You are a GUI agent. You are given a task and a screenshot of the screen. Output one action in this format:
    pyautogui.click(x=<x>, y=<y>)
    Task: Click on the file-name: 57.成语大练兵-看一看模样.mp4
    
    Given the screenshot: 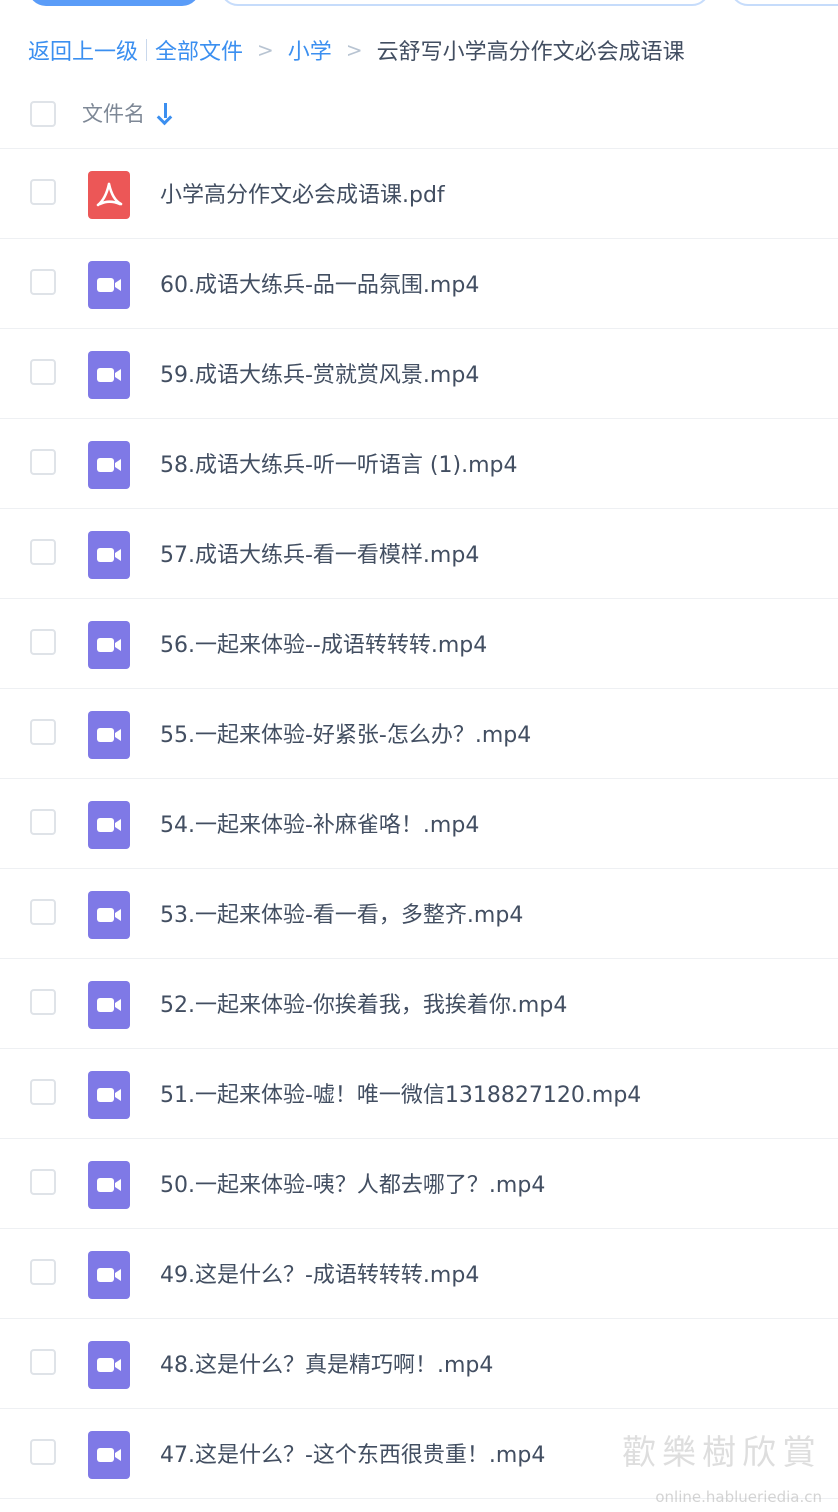 What is the action you would take?
    pyautogui.click(x=319, y=553)
    